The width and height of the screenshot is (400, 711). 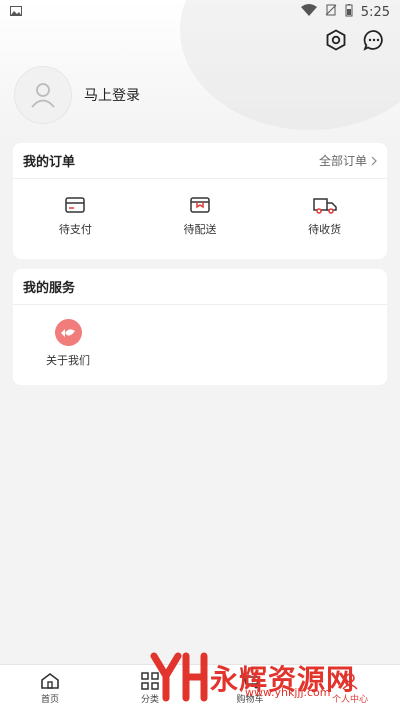 I want to click on chevron-right-icon, so click(x=374, y=160).